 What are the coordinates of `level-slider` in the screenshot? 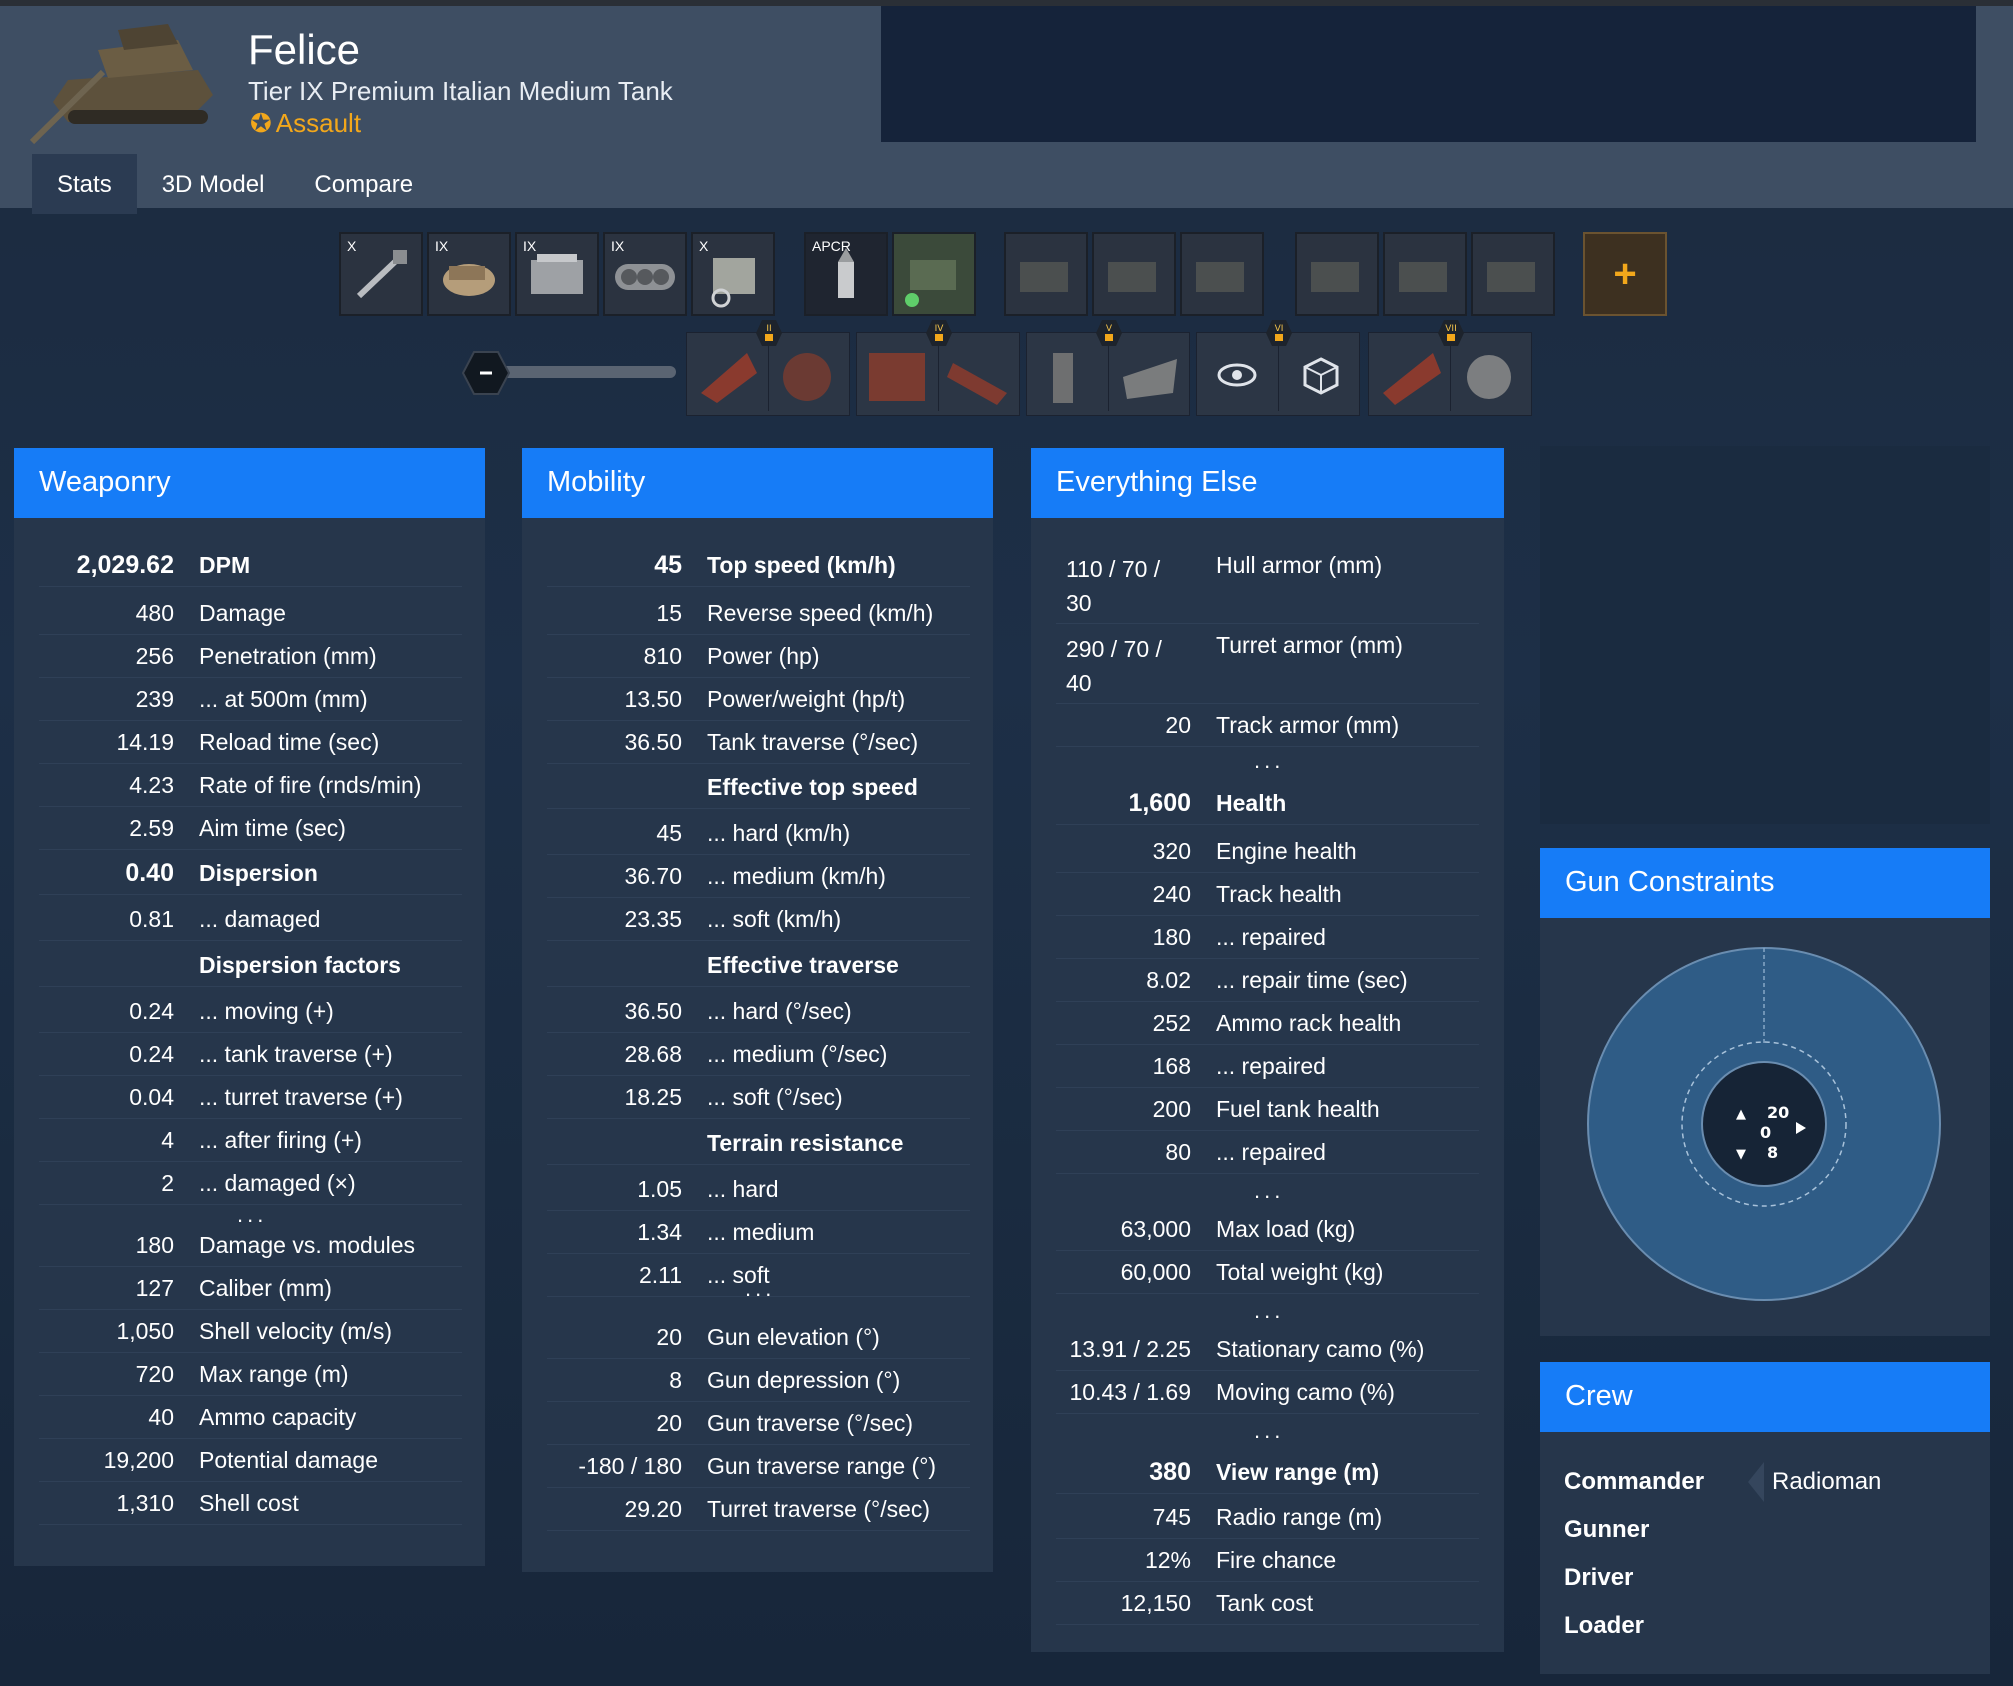 It's located at (569, 373).